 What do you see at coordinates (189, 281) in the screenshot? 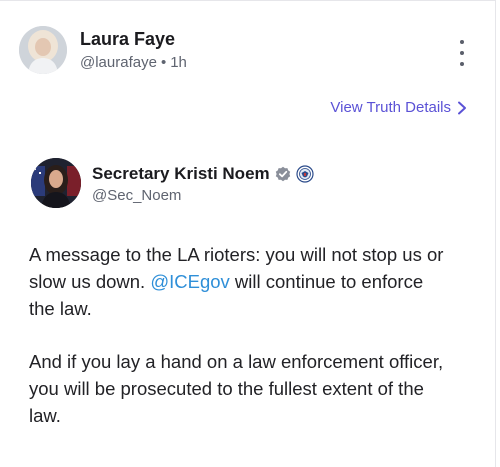
I see `mention-link: @ICEgov` at bounding box center [189, 281].